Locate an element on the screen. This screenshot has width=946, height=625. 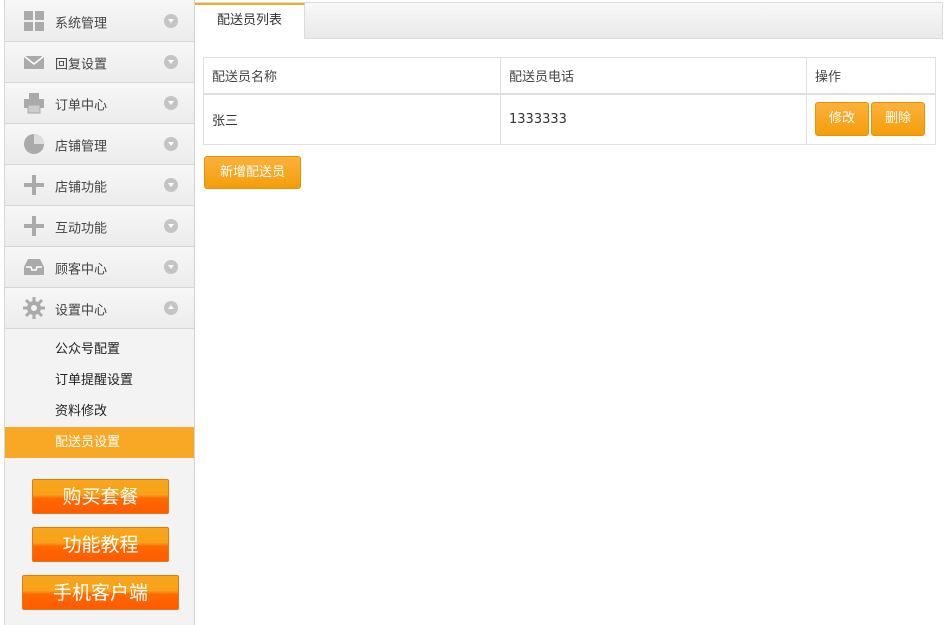
gear-icon is located at coordinates (34, 308).